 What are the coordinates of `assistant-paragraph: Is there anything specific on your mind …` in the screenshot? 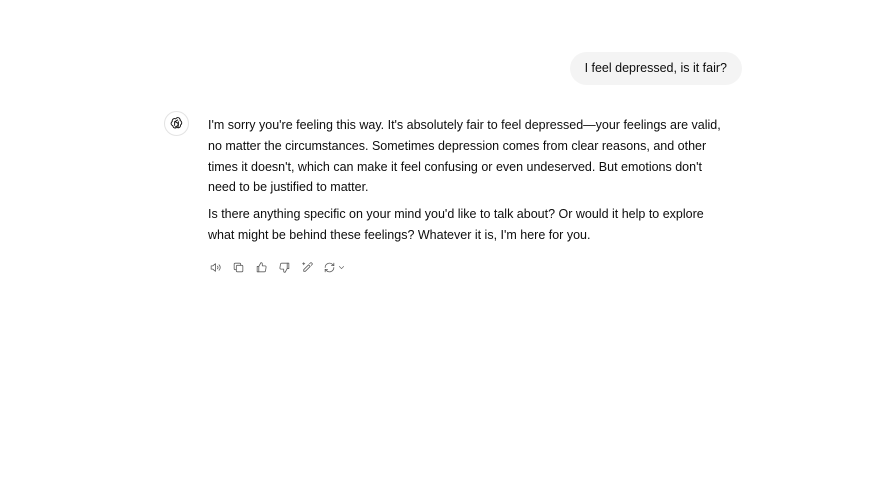 It's located at (456, 224).